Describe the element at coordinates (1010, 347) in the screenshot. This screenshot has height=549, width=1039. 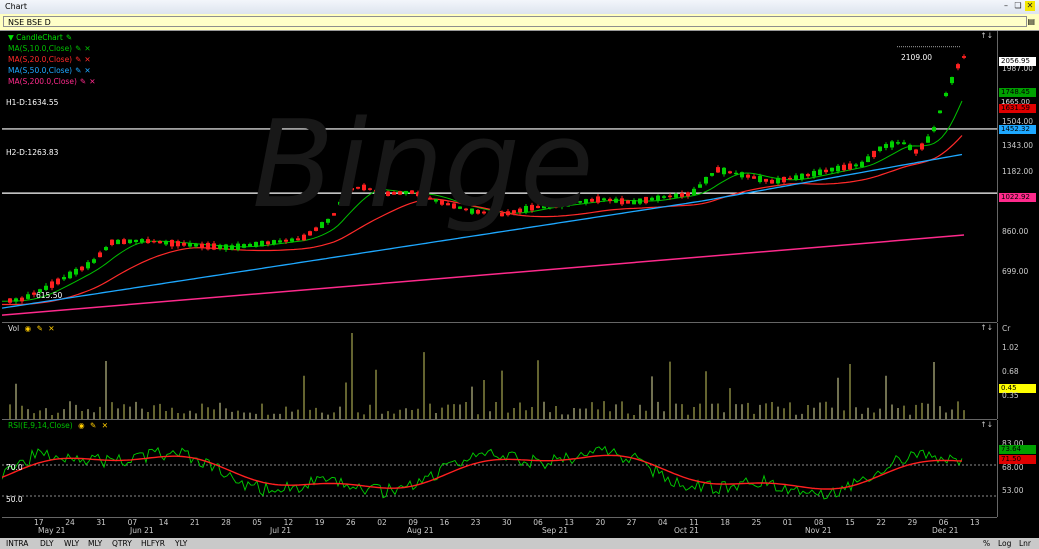
I see `vol-tick: 1.02` at that location.